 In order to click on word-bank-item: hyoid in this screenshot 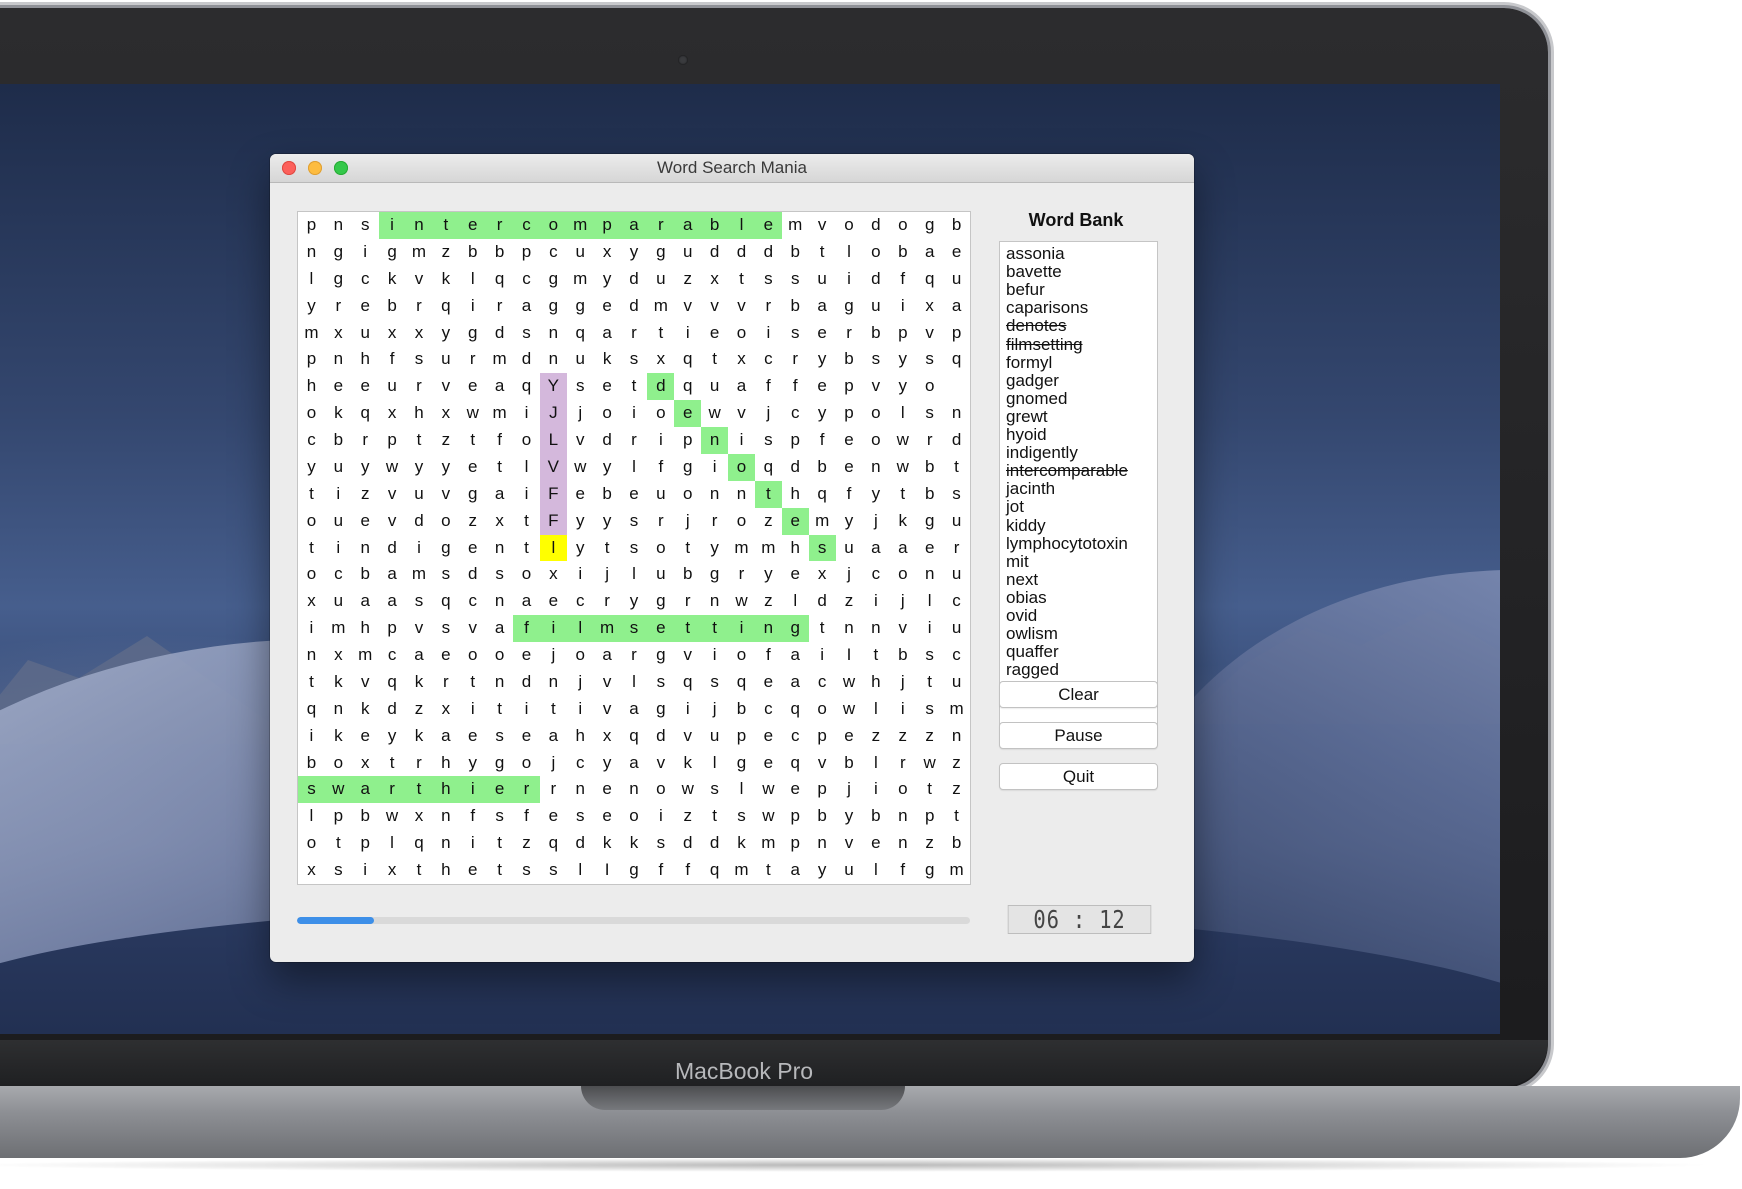, I will do `click(1026, 435)`.